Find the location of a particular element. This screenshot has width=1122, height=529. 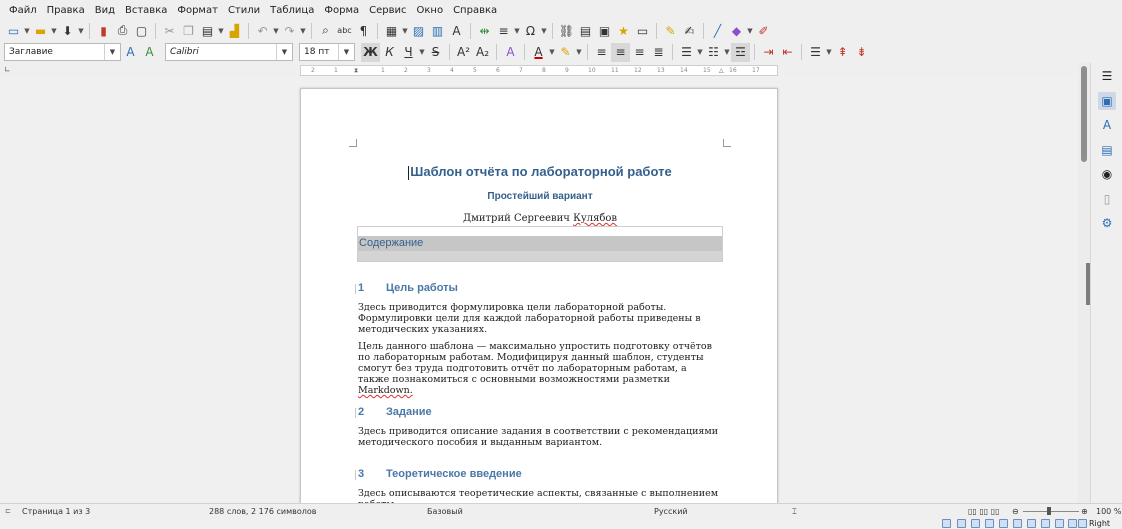

new-document-icon: ▭ is located at coordinates (13, 30).